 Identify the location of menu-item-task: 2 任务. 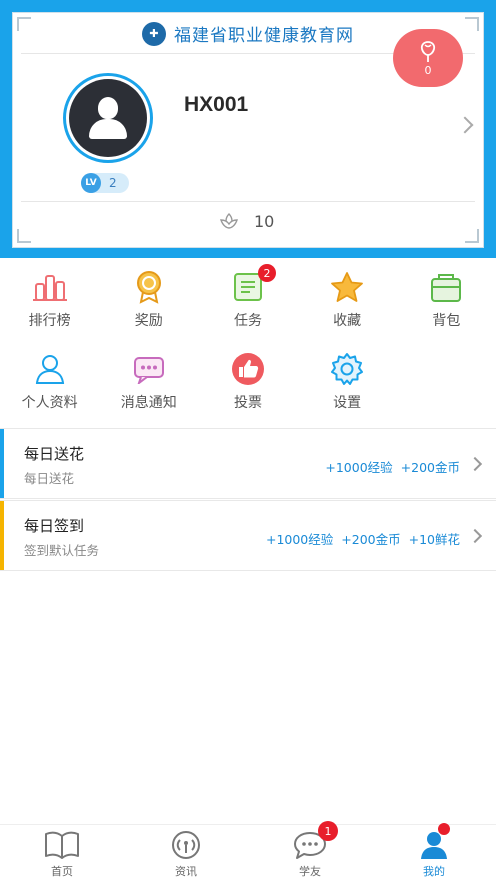
(247, 308).